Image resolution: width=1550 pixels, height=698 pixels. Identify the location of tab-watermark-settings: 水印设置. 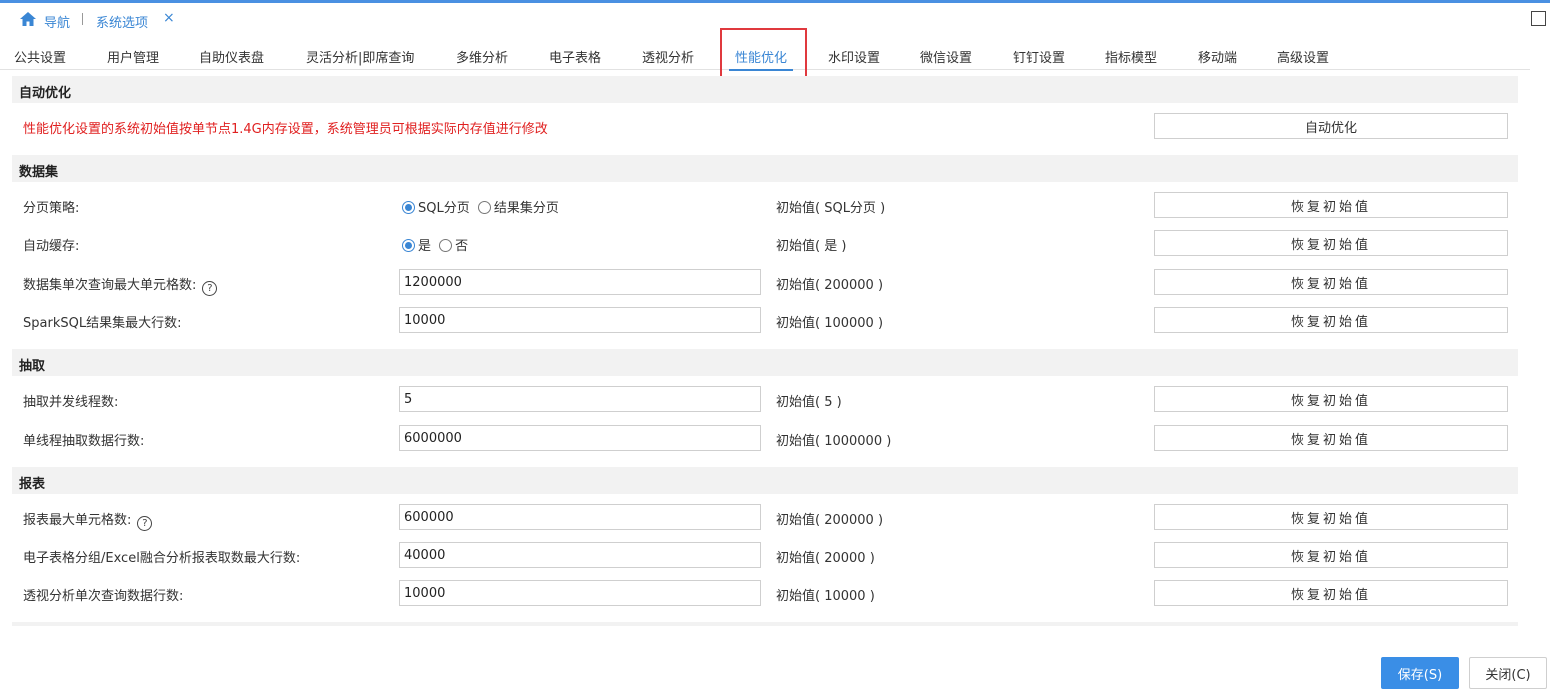
(854, 56).